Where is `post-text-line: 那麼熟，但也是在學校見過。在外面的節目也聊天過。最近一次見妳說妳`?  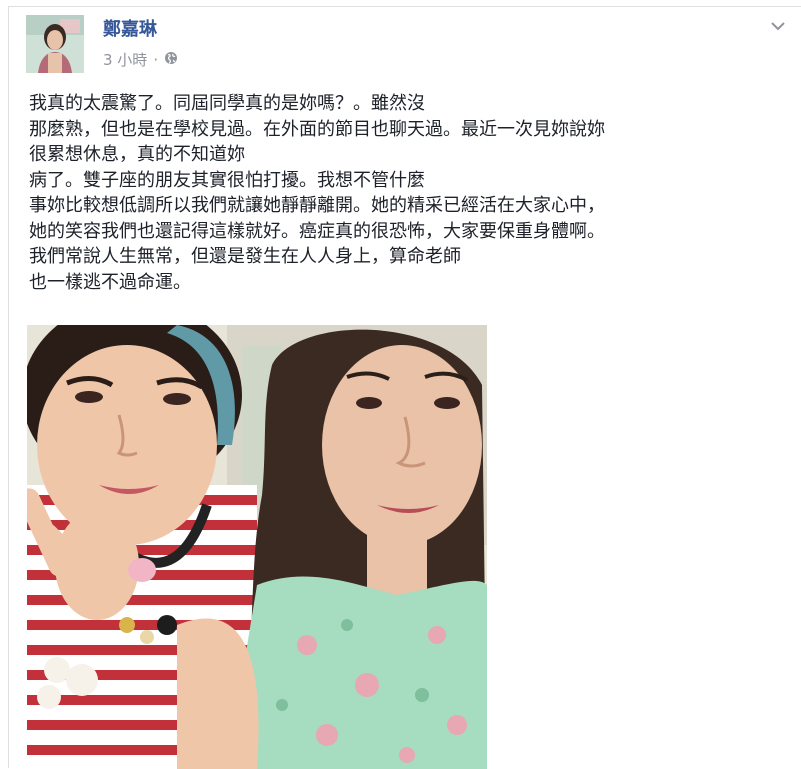
post-text-line: 那麼熟，但也是在學校見過。在外面的節目也聊天過。最近一次見妳說妳 is located at coordinates (317, 129).